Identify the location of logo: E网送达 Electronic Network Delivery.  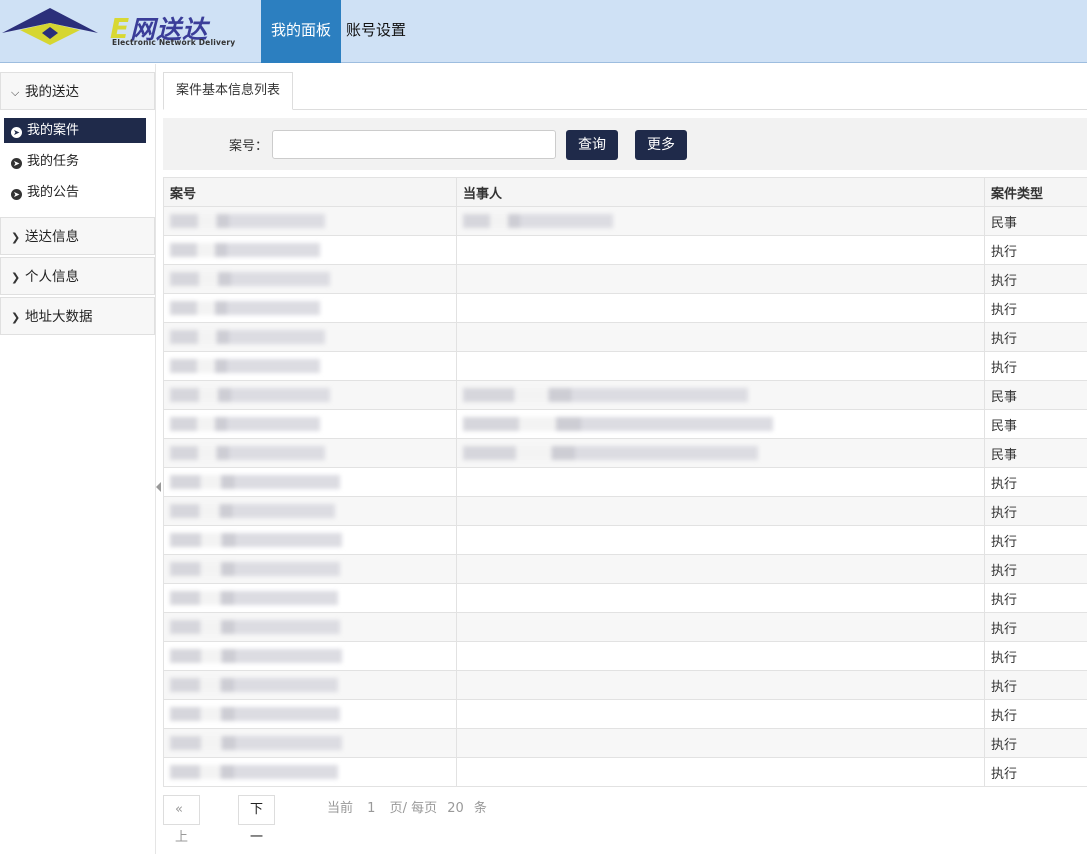
(125, 31).